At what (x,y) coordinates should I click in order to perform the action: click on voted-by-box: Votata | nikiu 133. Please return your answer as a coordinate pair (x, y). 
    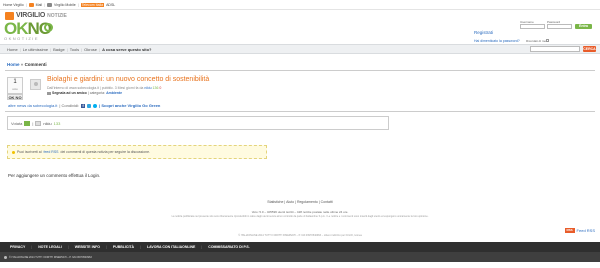
    Looking at the image, I should click on (198, 123).